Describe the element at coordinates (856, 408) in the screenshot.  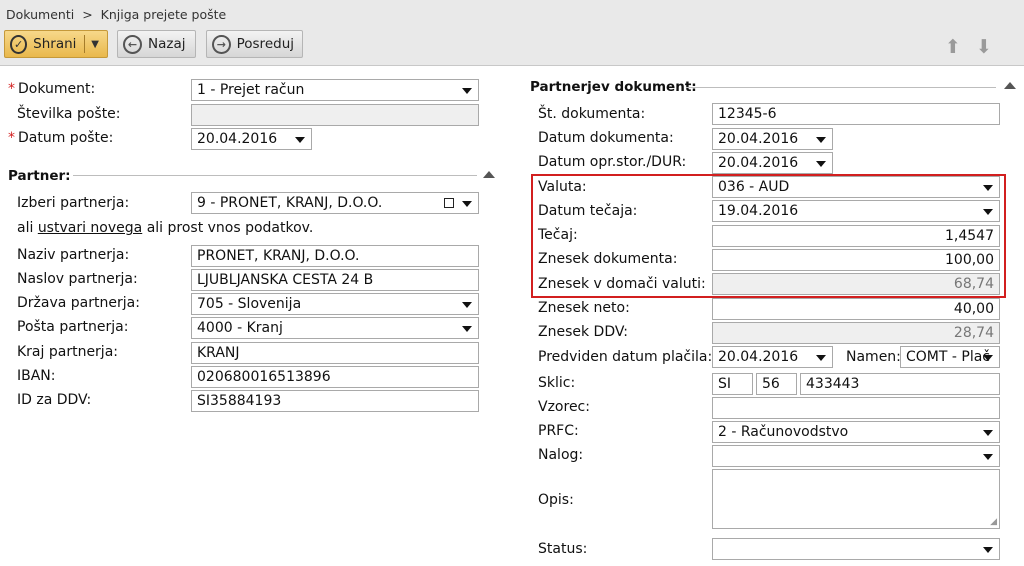
I see `vzorec-field` at that location.